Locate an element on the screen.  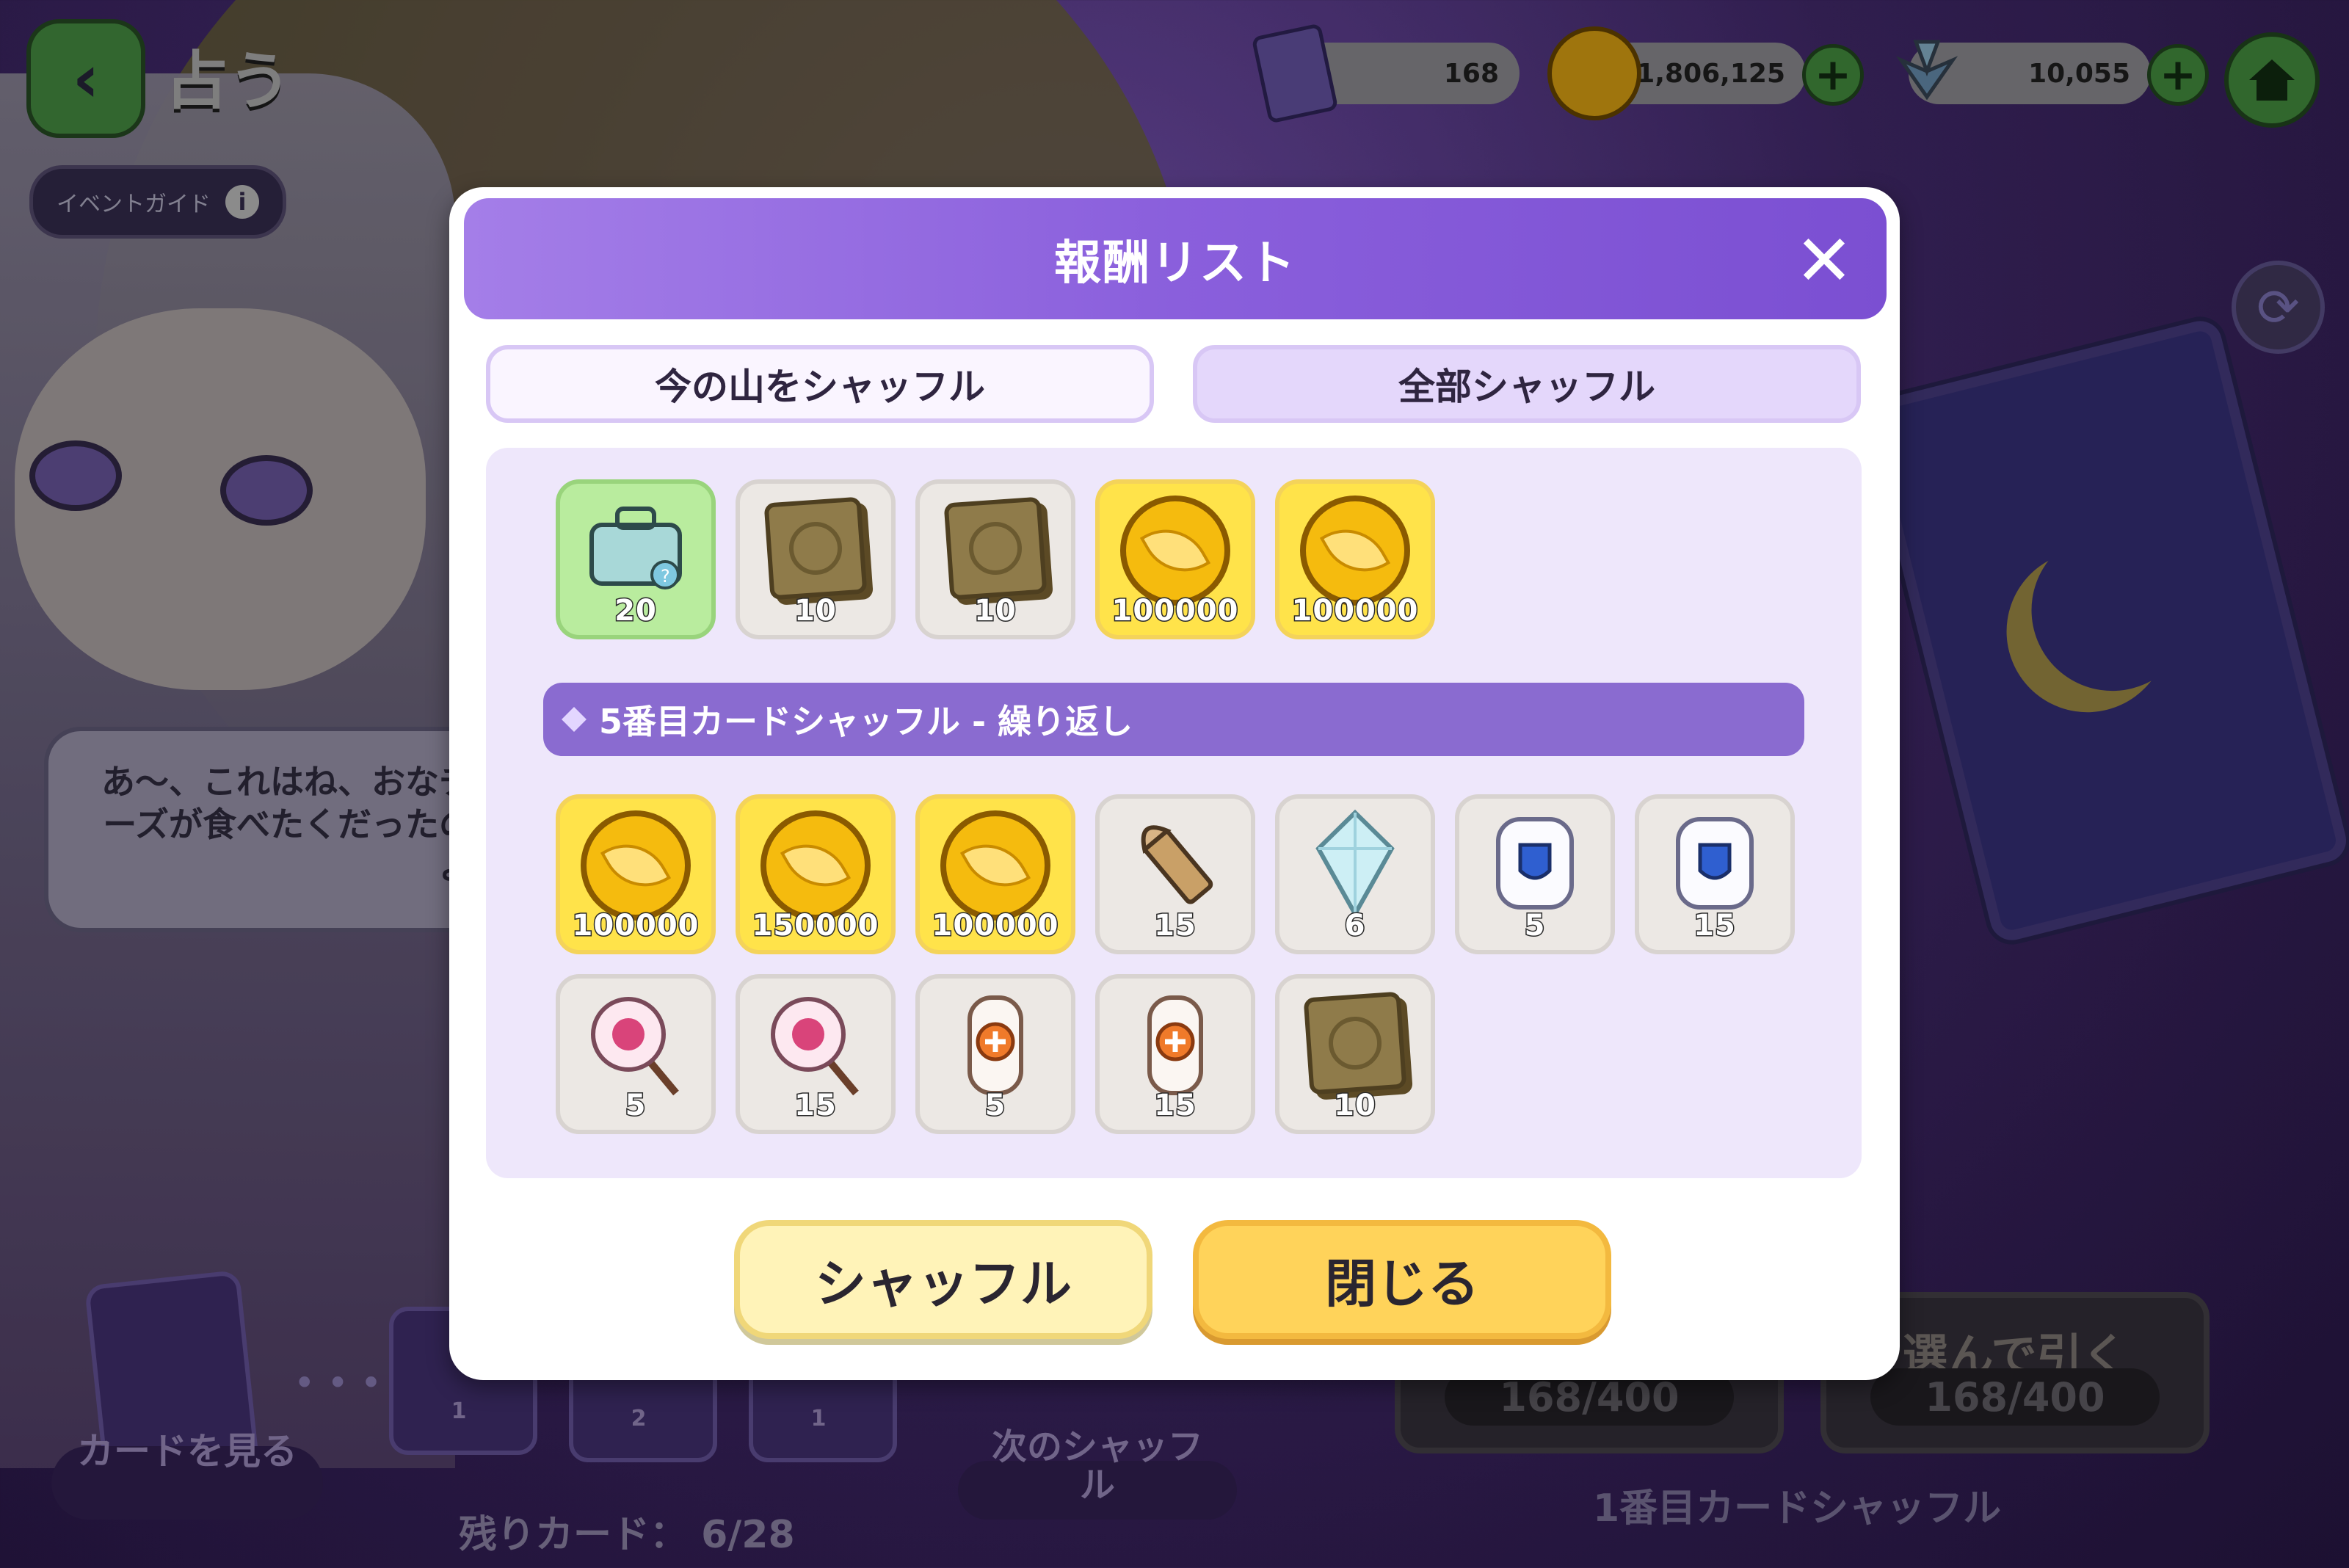
reward-qty: 6 is located at coordinates (1354, 926).